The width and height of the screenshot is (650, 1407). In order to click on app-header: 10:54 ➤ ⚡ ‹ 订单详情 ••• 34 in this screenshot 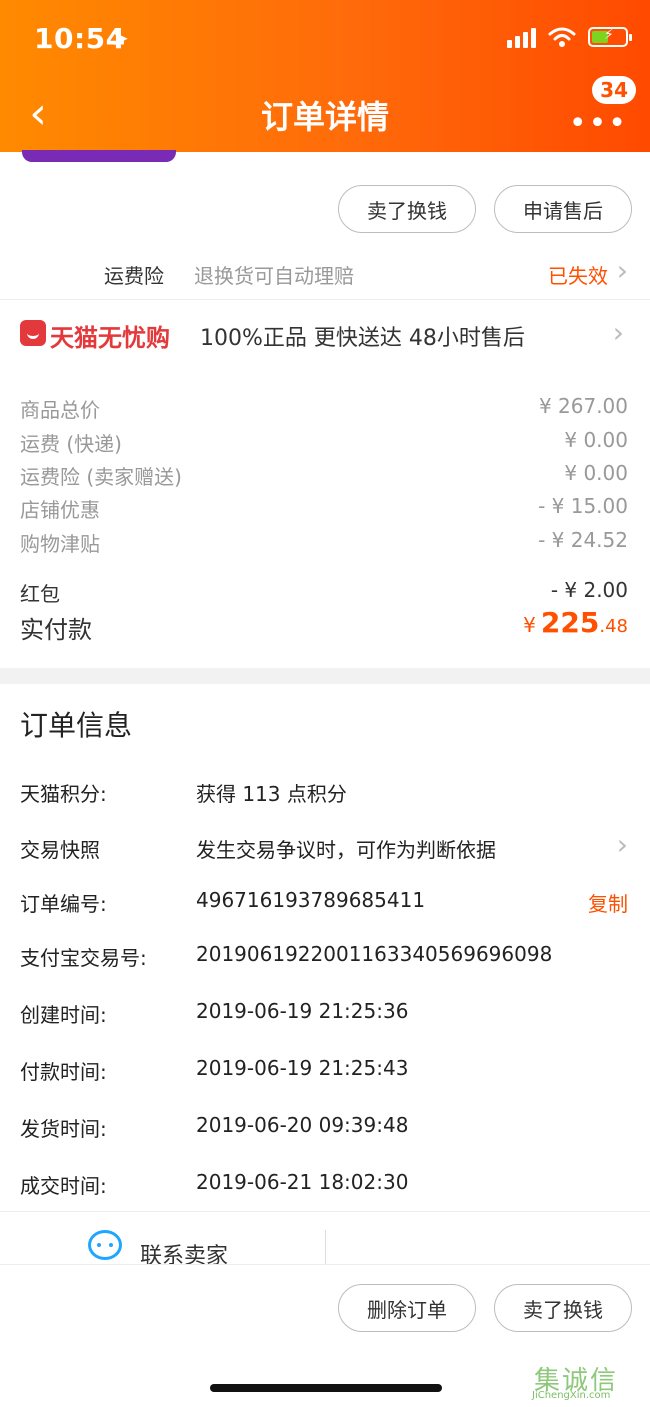, I will do `click(325, 76)`.